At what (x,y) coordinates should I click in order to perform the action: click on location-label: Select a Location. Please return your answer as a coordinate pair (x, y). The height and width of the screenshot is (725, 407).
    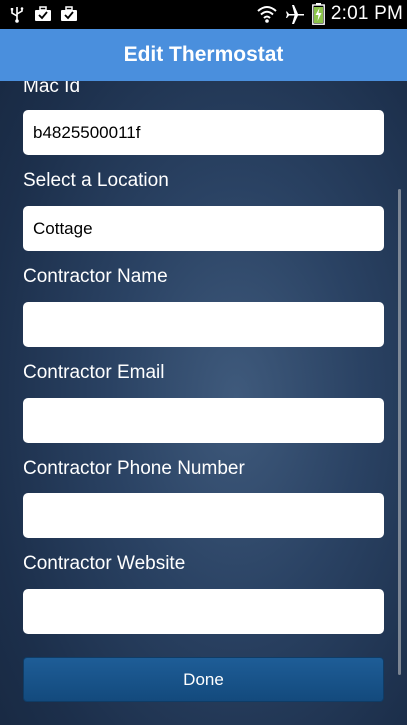
    Looking at the image, I should click on (96, 180).